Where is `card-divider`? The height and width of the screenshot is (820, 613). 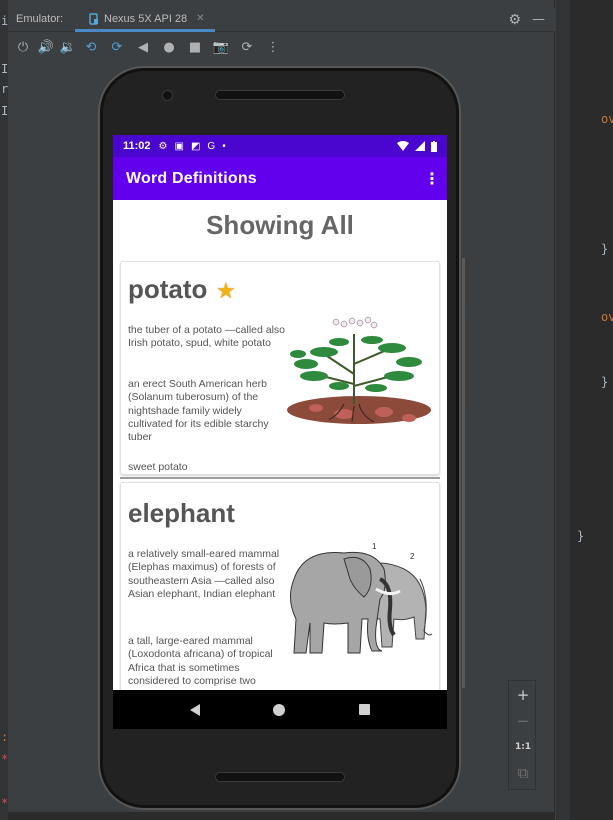
card-divider is located at coordinates (280, 478).